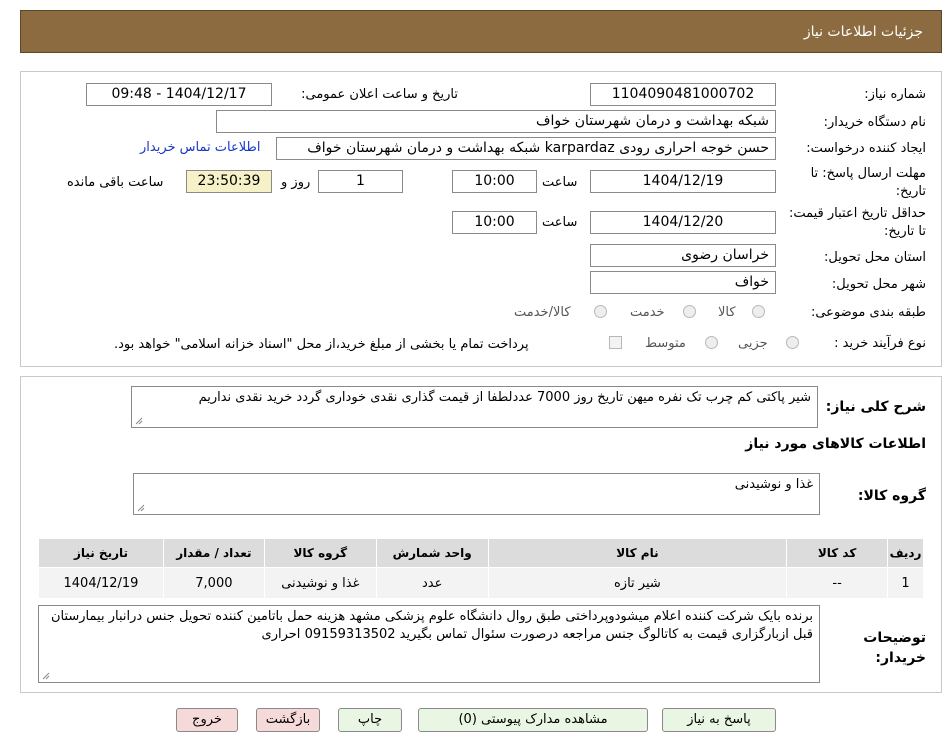  Describe the element at coordinates (379, 94) in the screenshot. I see `announce-datetime-label: تاریخ و ساعت اعلان عمومی:` at that location.